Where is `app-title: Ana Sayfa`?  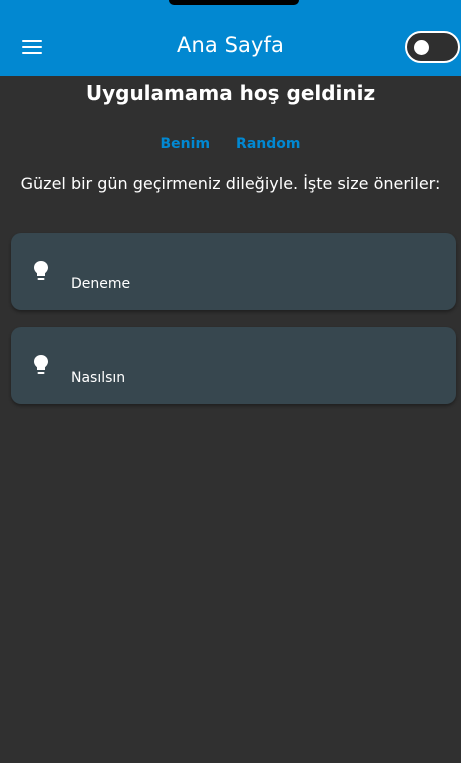
app-title: Ana Sayfa is located at coordinates (230, 45).